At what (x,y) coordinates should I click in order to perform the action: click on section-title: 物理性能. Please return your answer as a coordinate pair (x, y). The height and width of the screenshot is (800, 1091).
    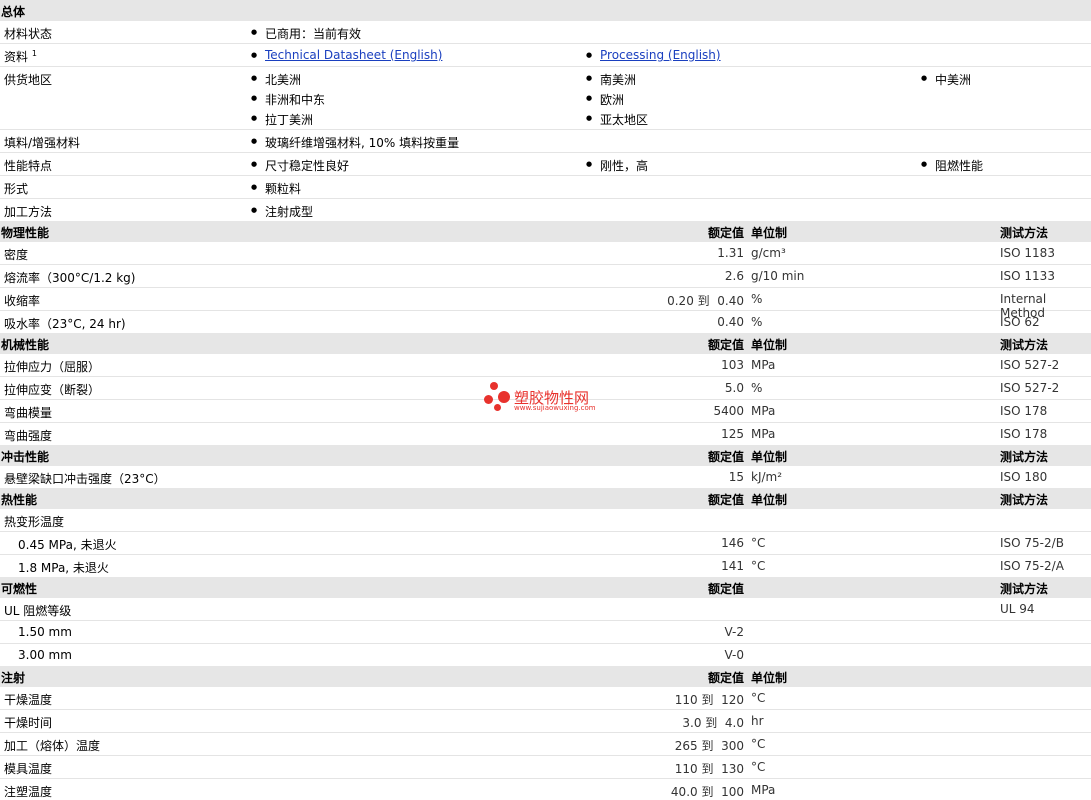
    Looking at the image, I should click on (25, 233).